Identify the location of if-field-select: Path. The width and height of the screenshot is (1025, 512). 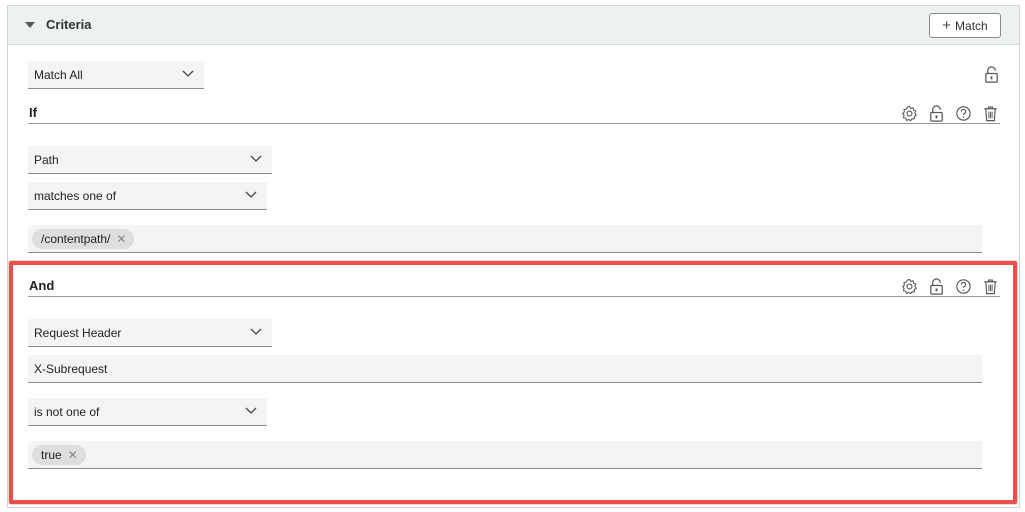
(150, 160).